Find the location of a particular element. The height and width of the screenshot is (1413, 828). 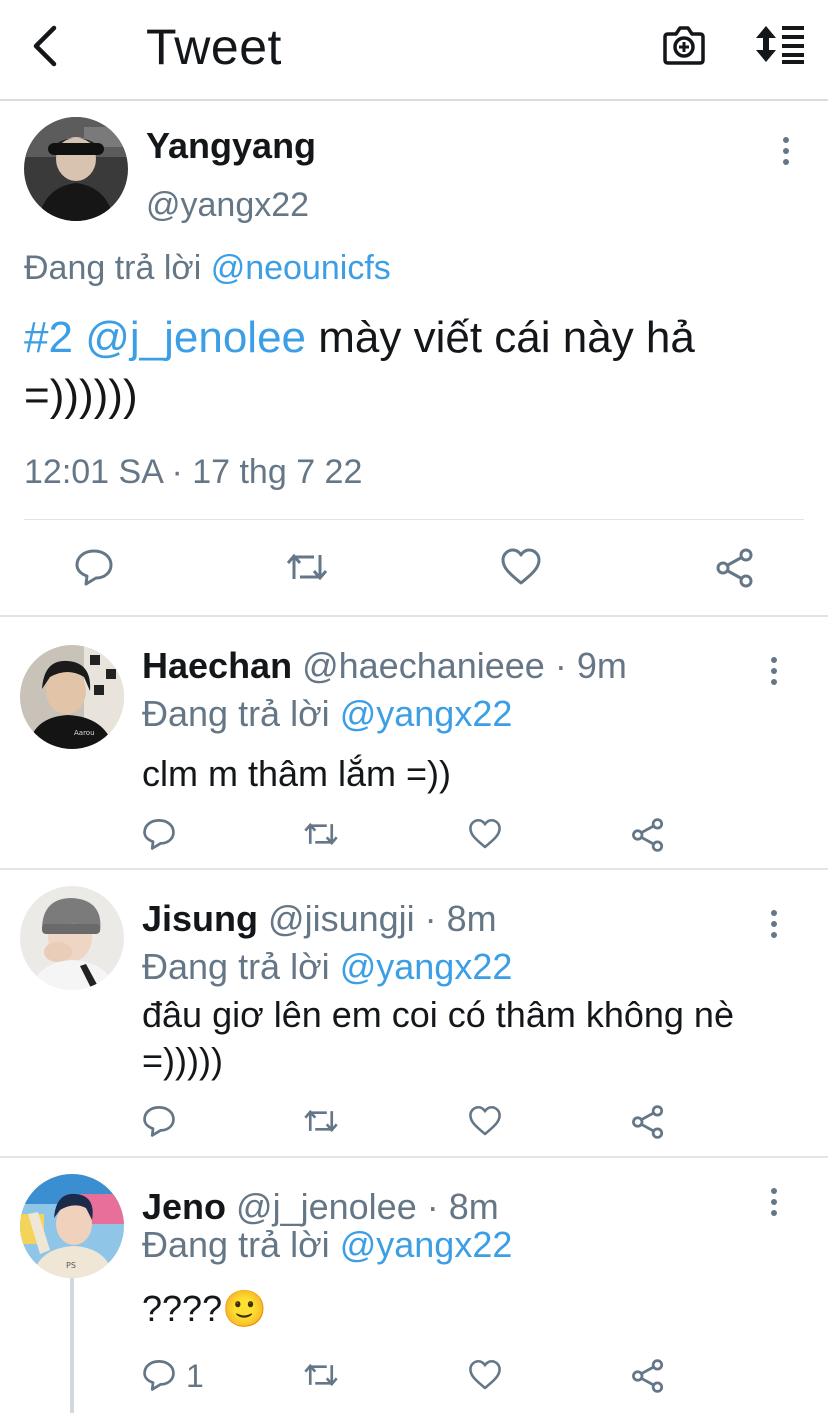

avatar: PS is located at coordinates (72, 1226).